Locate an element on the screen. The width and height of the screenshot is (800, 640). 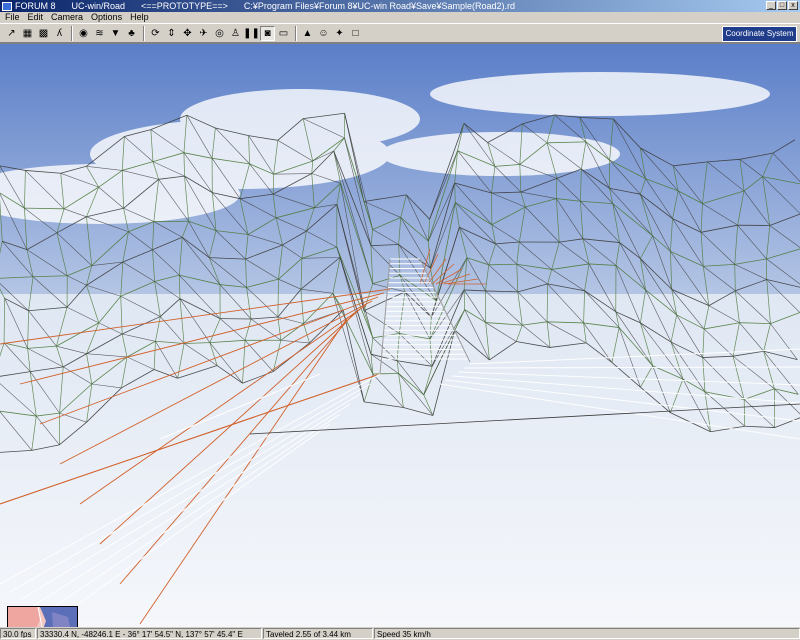
hand-up-icon: ⇕ is located at coordinates (171, 33).